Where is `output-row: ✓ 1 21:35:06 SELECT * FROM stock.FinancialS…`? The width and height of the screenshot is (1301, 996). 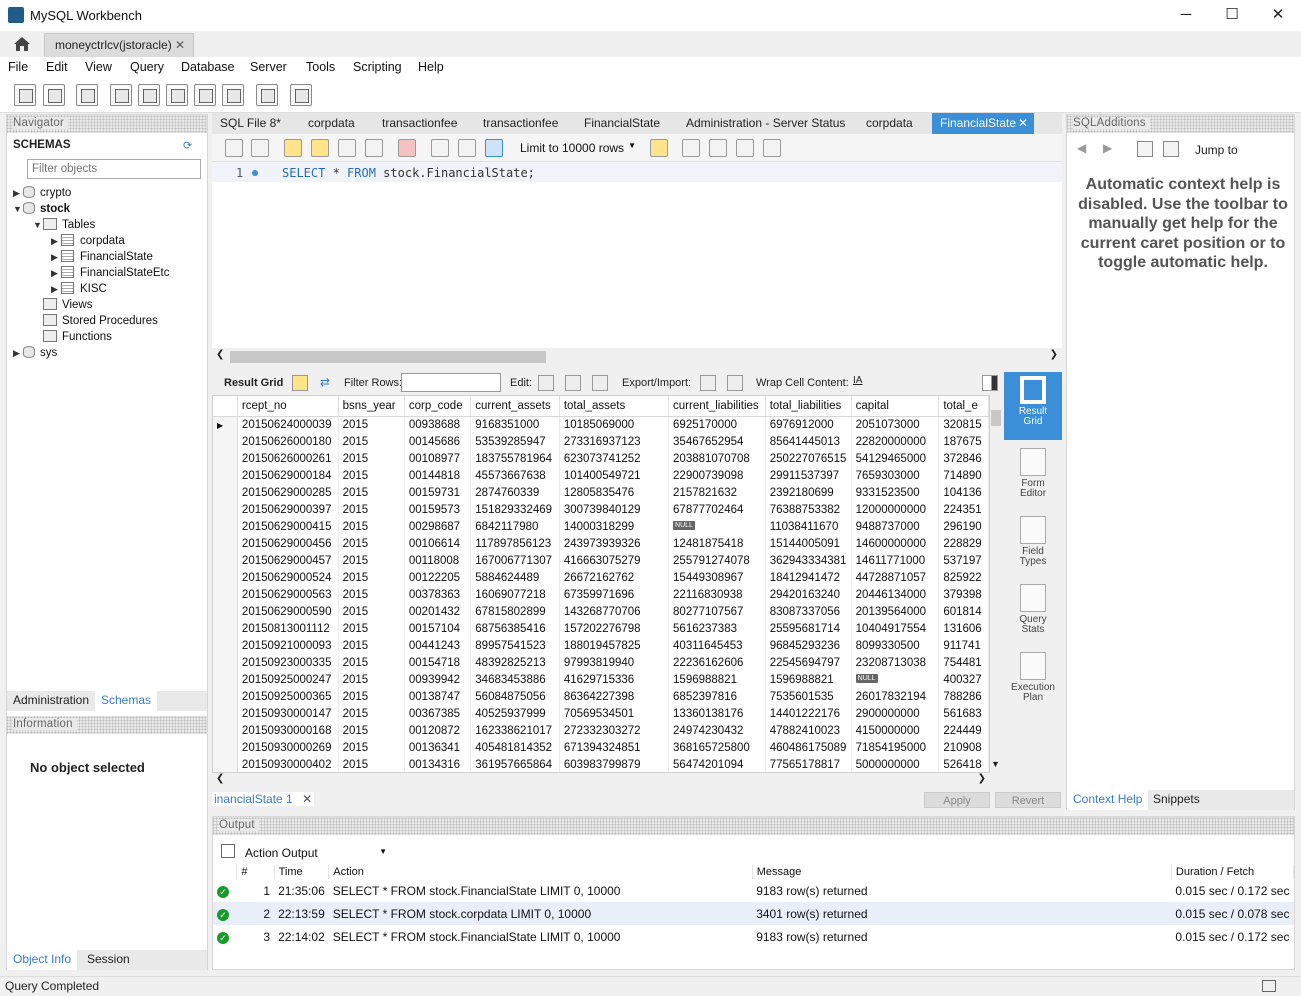 output-row: ✓ 1 21:35:06 SELECT * FROM stock.FinancialS… is located at coordinates (753, 890).